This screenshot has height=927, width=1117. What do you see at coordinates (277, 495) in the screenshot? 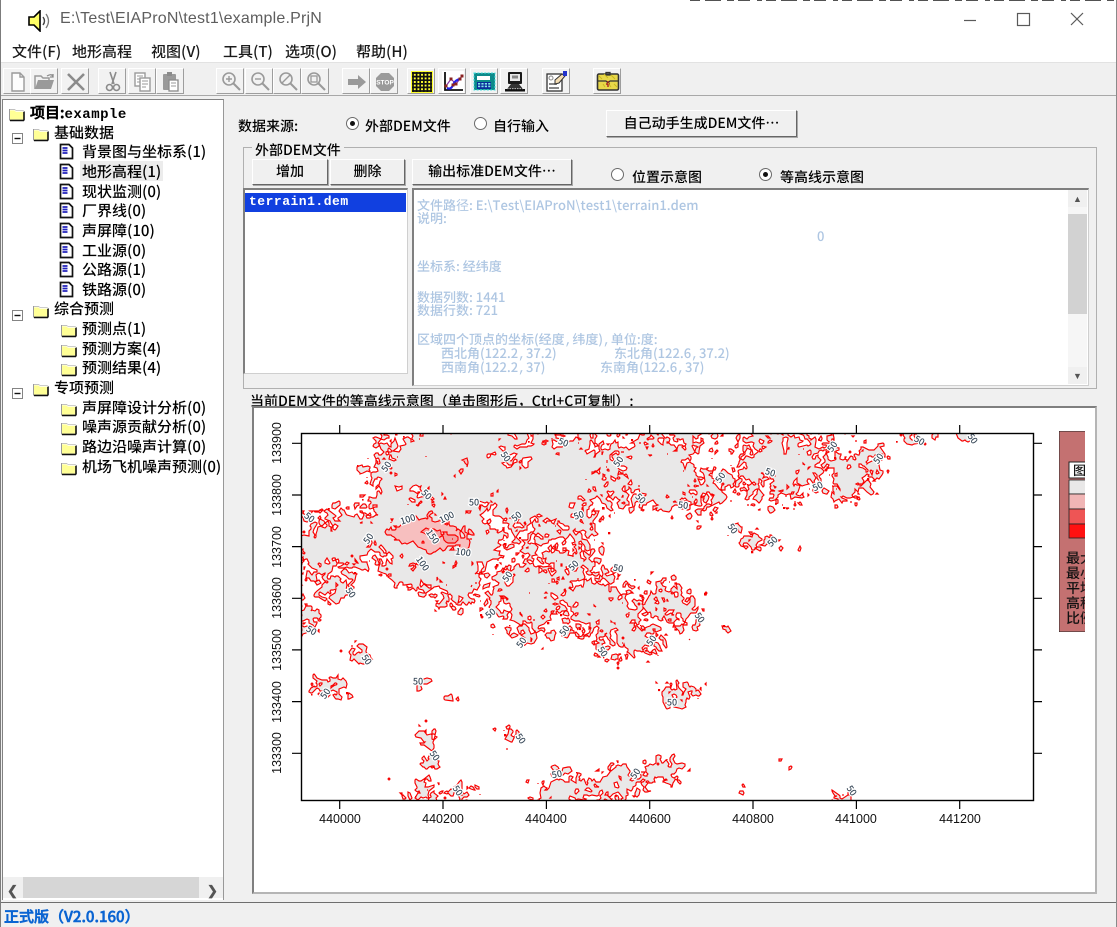
I see `svg-text: 133800` at bounding box center [277, 495].